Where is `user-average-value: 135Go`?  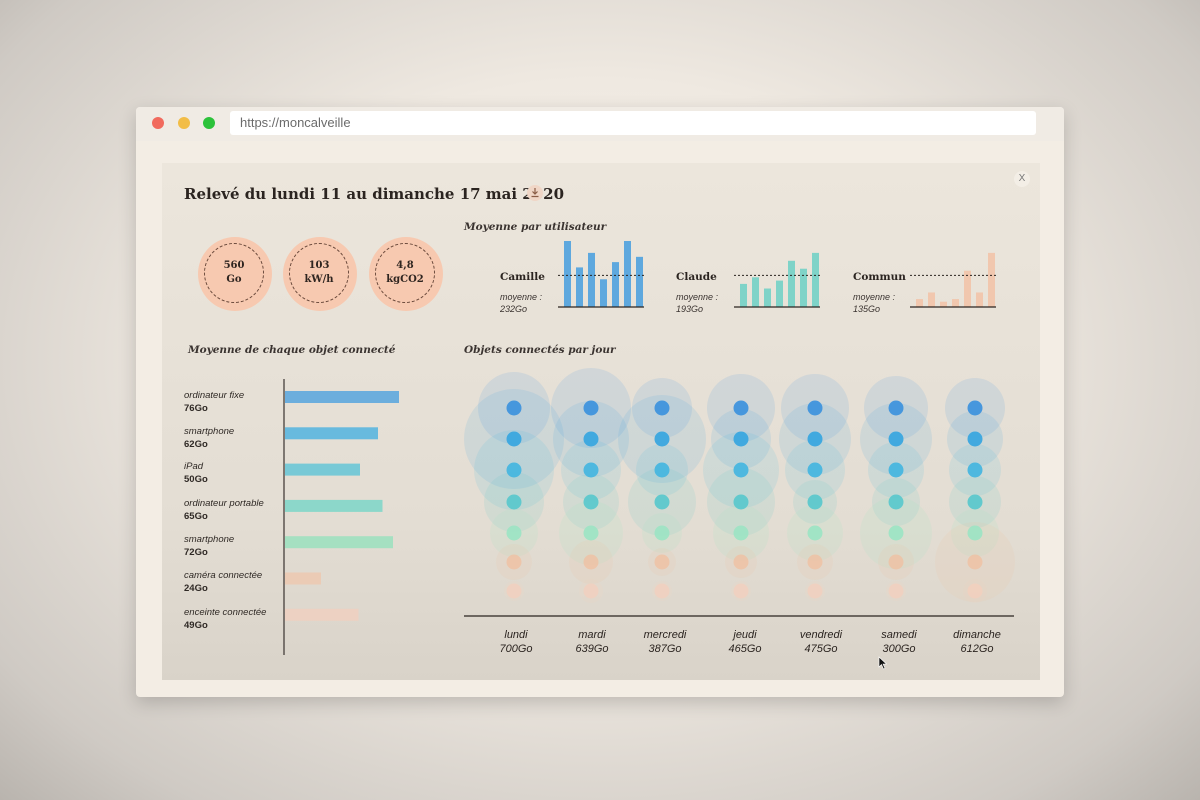 user-average-value: 135Go is located at coordinates (867, 309).